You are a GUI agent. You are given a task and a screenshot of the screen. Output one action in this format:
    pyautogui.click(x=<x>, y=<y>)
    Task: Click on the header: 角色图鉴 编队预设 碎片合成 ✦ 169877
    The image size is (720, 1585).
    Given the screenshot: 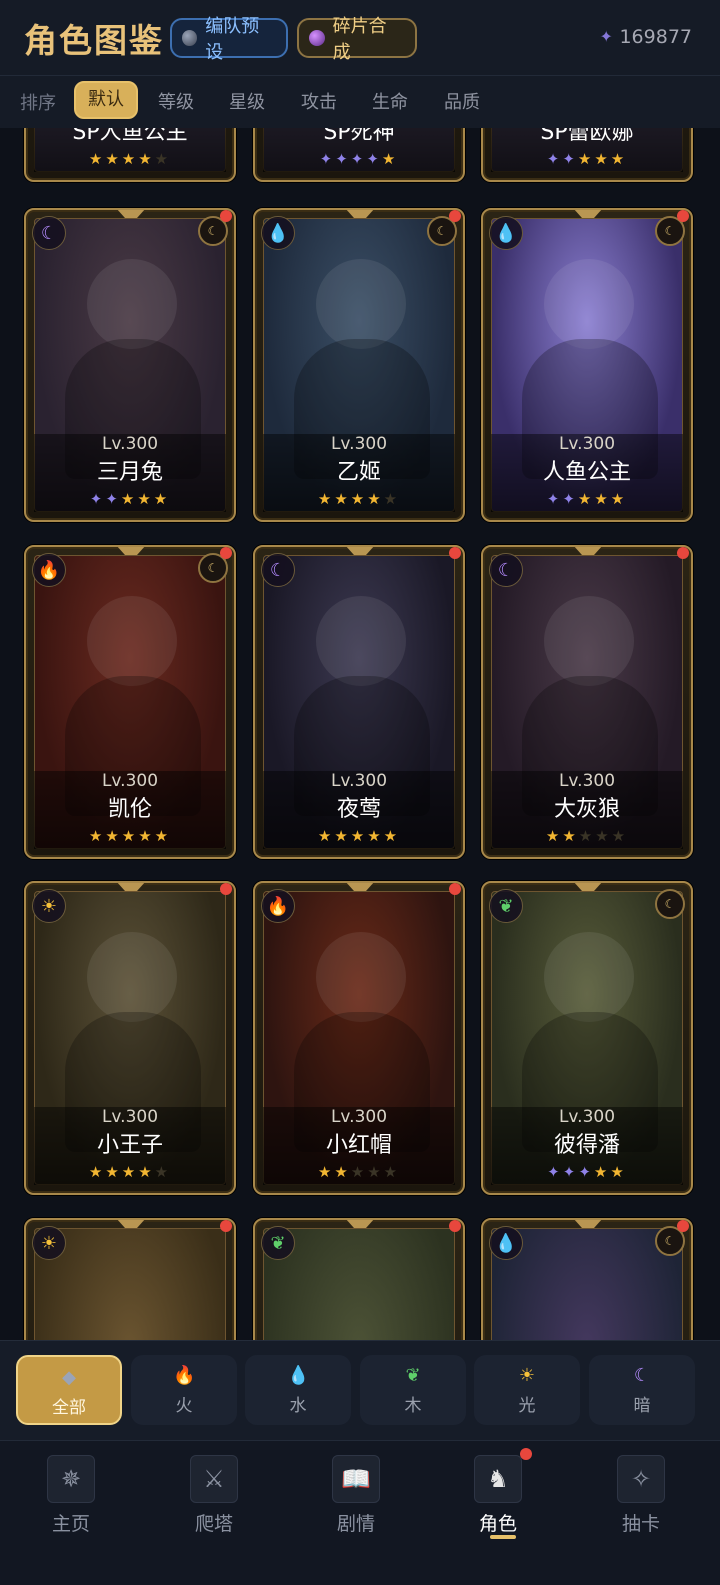 What is the action you would take?
    pyautogui.click(x=360, y=38)
    